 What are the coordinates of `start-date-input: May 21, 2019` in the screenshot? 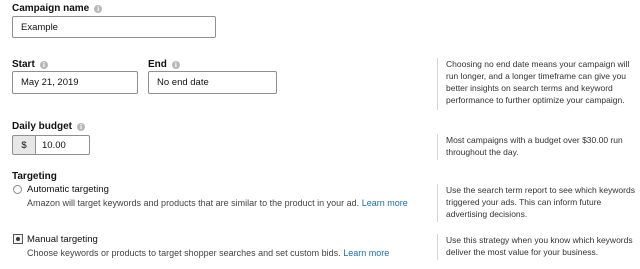 It's located at (75, 82).